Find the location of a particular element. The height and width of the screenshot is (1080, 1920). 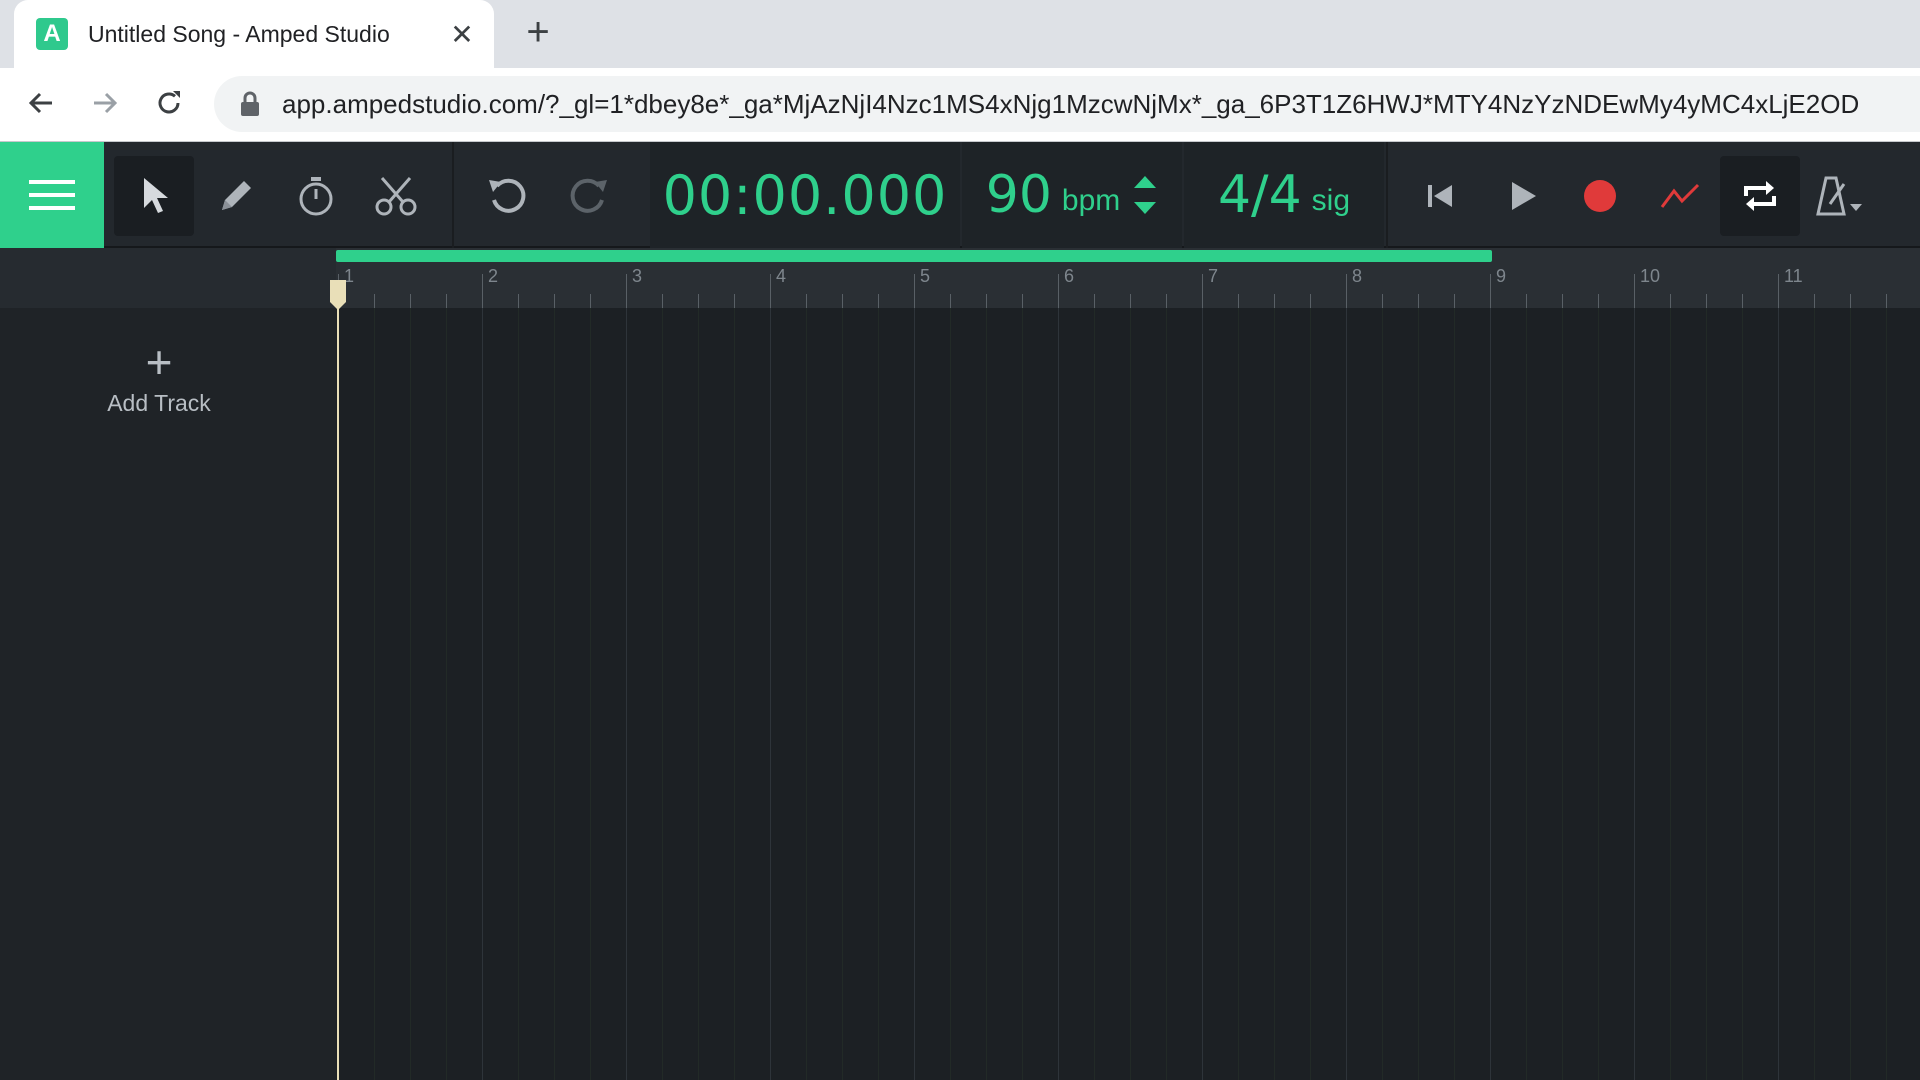

bar-number: 8 is located at coordinates (1357, 276).